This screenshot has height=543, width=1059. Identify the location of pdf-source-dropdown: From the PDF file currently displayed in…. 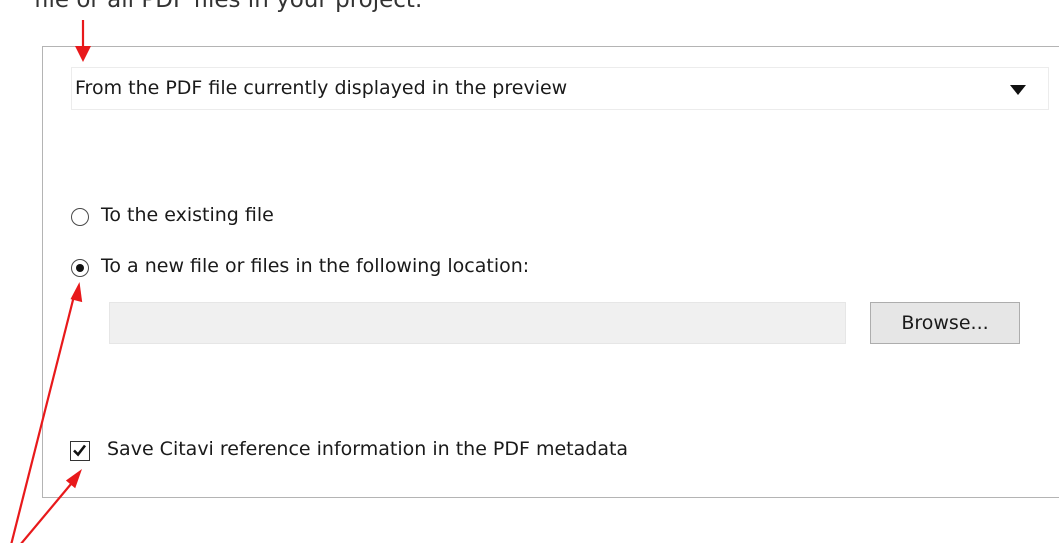
(560, 88).